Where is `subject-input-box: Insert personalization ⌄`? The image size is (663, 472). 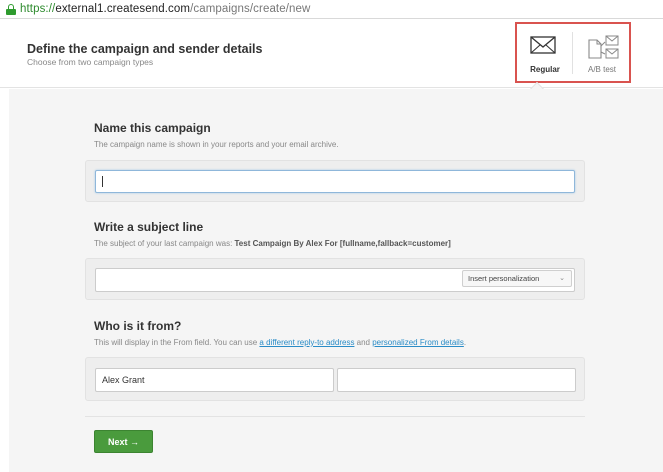
subject-input-box: Insert personalization ⌄ is located at coordinates (335, 279).